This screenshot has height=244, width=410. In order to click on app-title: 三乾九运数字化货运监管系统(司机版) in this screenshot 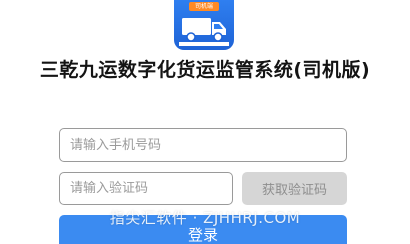, I will do `click(205, 70)`.